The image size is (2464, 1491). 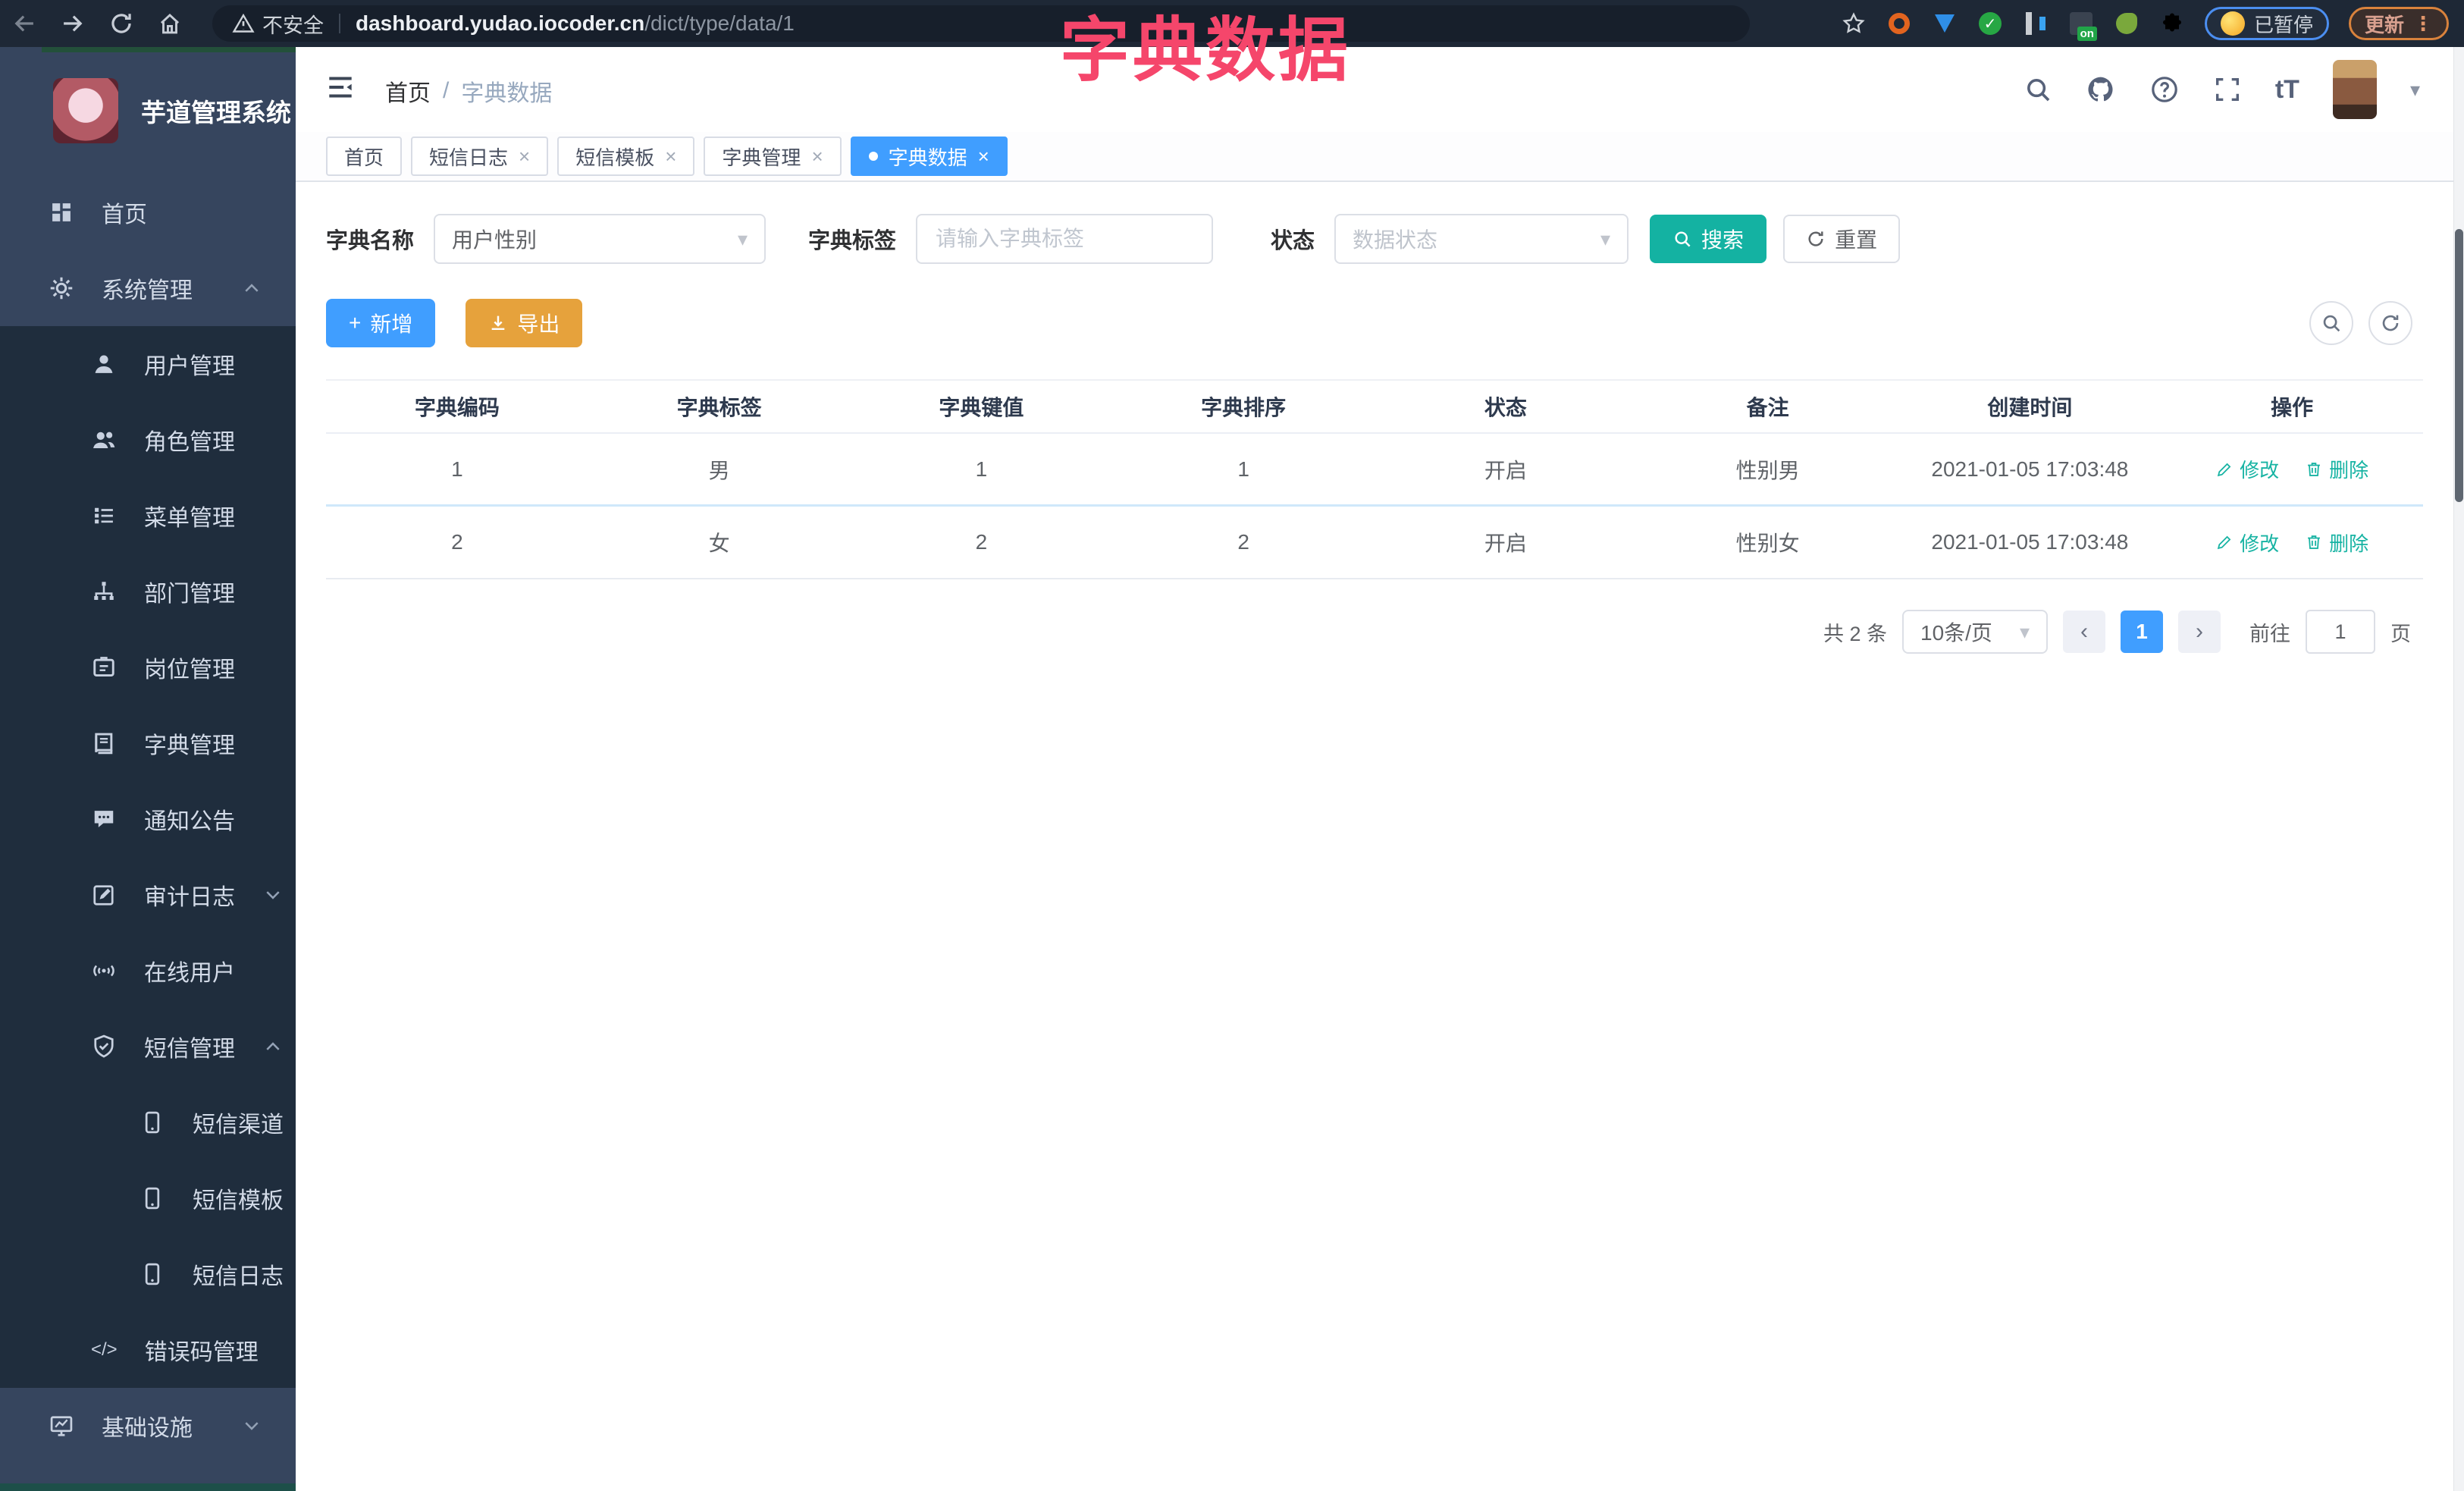 What do you see at coordinates (104, 743) in the screenshot?
I see `book-icon` at bounding box center [104, 743].